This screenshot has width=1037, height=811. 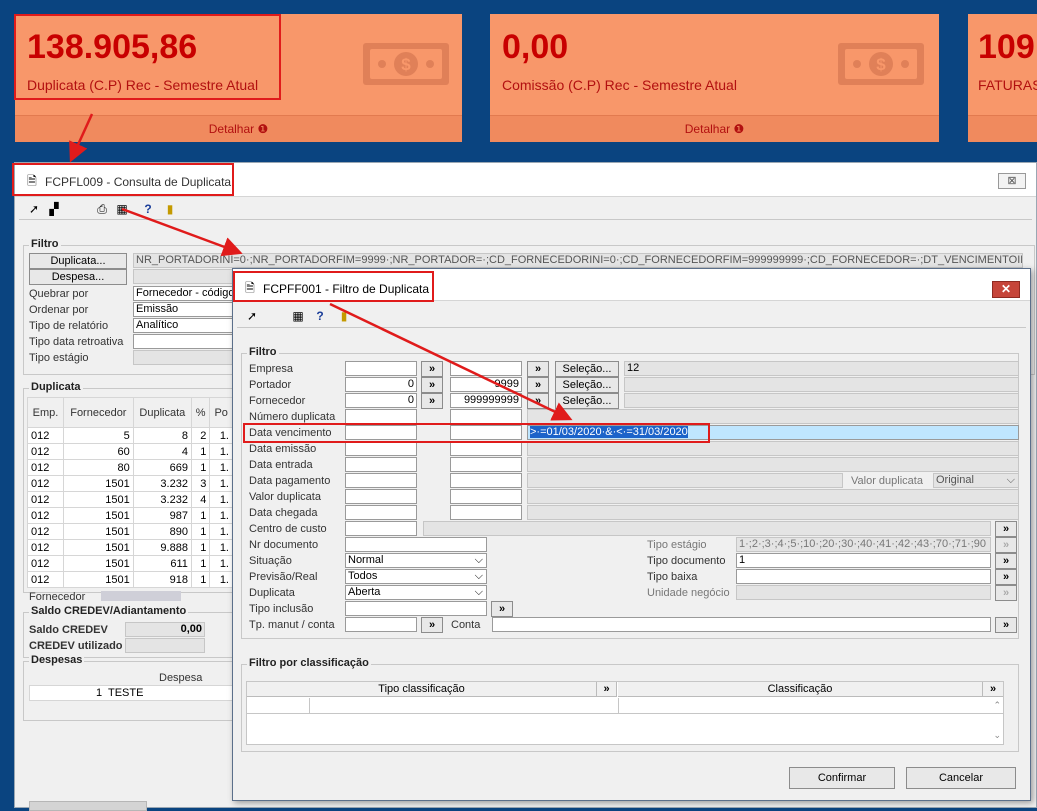 What do you see at coordinates (451, 361) in the screenshot?
I see `arrow-dialog-to-date` at bounding box center [451, 361].